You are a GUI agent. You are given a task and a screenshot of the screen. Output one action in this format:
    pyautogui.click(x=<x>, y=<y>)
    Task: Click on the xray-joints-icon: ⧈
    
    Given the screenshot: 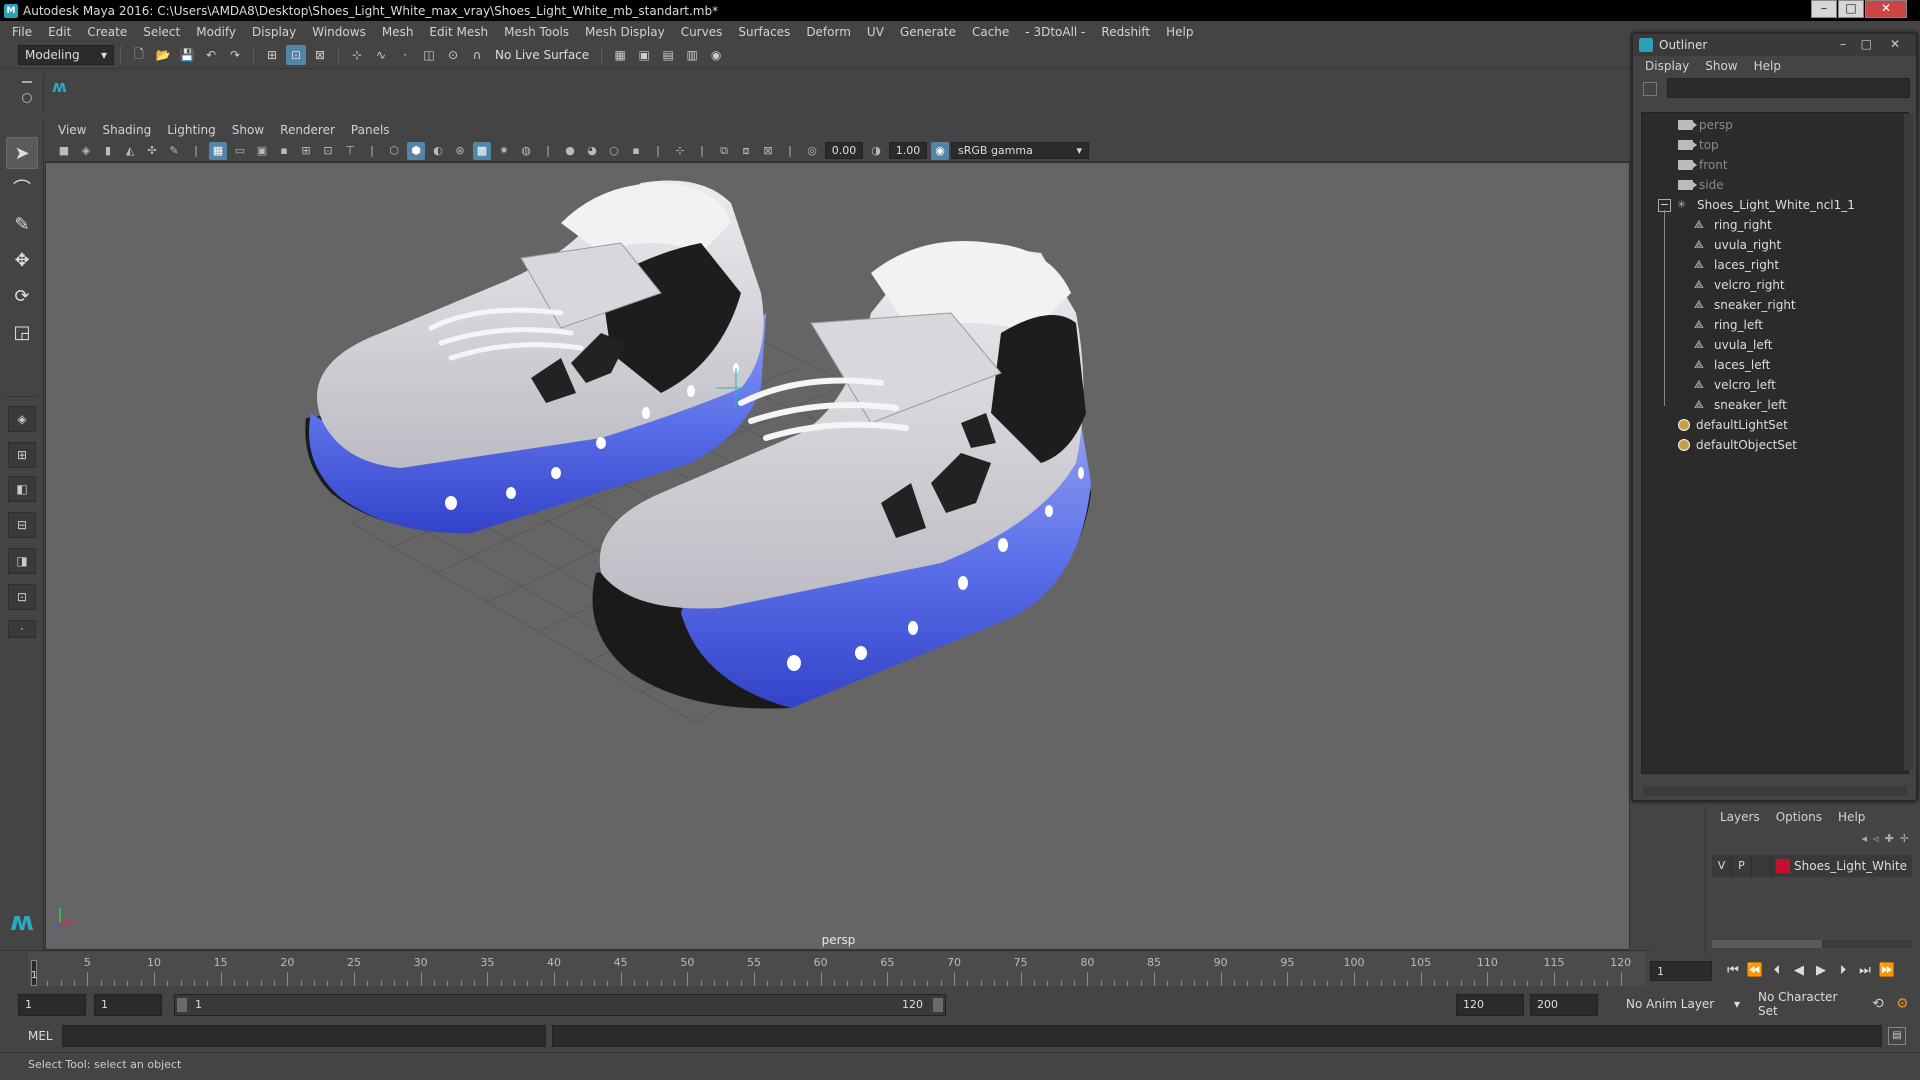 What is the action you would take?
    pyautogui.click(x=746, y=151)
    